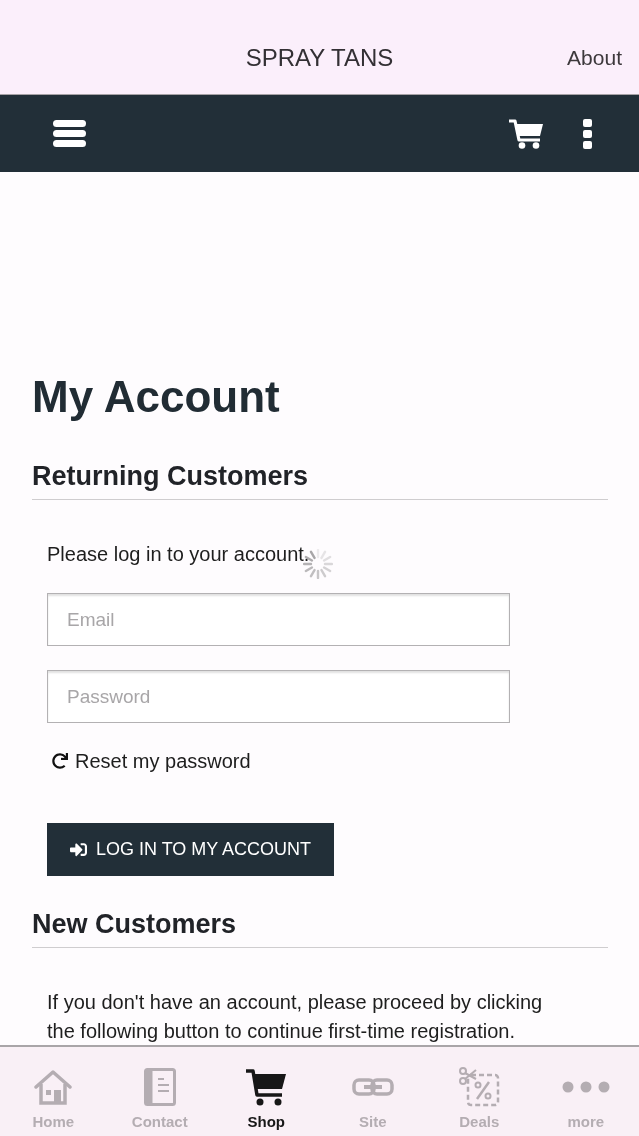 The width and height of the screenshot is (639, 1136). What do you see at coordinates (295, 1017) in the screenshot?
I see `registration-text: If you don't have an account, please proceed by clicking the following button to continue first-time registration.` at bounding box center [295, 1017].